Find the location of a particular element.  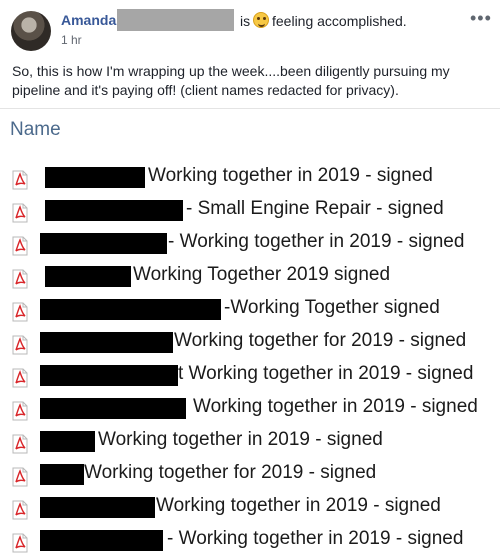

file-row: t Working together in 2019 - signed is located at coordinates (250, 378).